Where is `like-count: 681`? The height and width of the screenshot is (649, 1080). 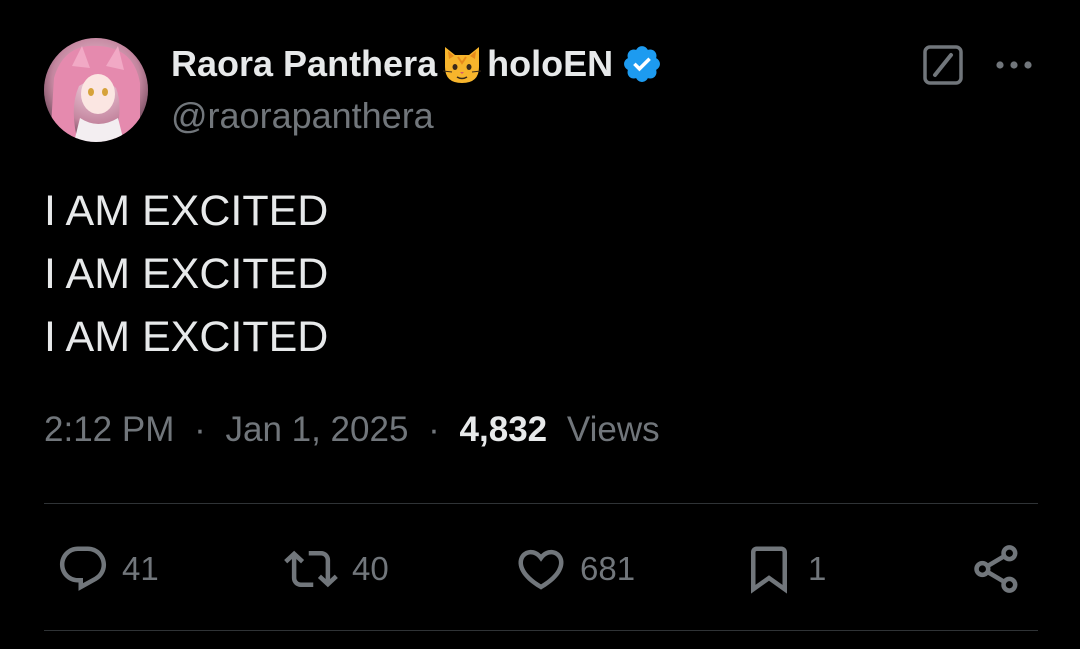 like-count: 681 is located at coordinates (608, 568).